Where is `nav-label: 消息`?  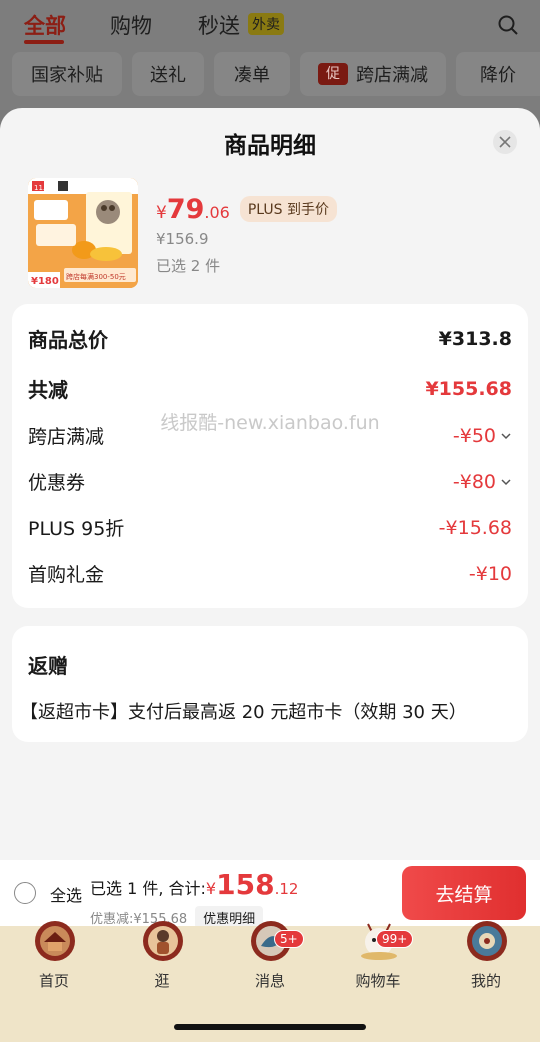
nav-label: 消息 is located at coordinates (269, 981).